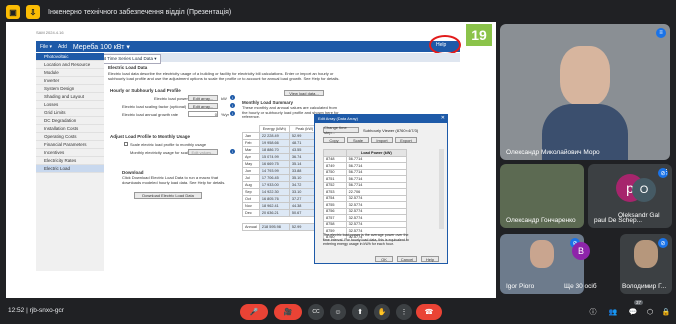 The height and width of the screenshot is (324, 676). What do you see at coordinates (70, 57) in the screenshot?
I see `sidebar-item: Photovoltaic` at bounding box center [70, 57].